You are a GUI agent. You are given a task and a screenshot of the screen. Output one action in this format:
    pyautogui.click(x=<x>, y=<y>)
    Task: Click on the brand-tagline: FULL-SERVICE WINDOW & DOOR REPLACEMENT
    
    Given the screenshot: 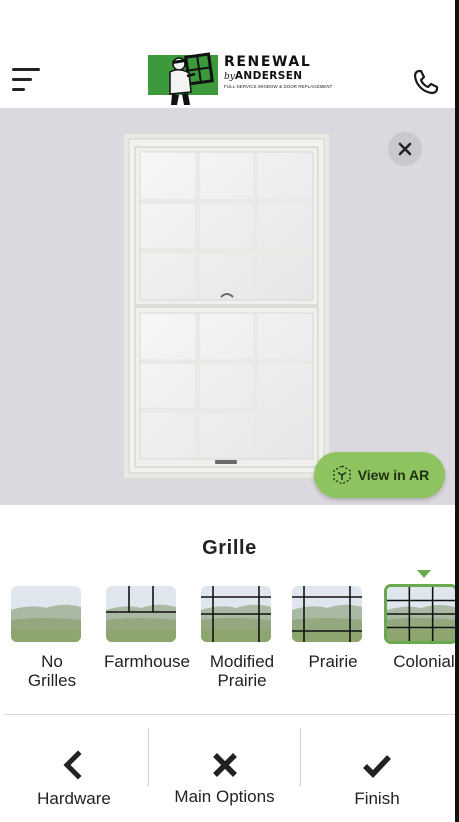 What is the action you would take?
    pyautogui.click(x=278, y=86)
    